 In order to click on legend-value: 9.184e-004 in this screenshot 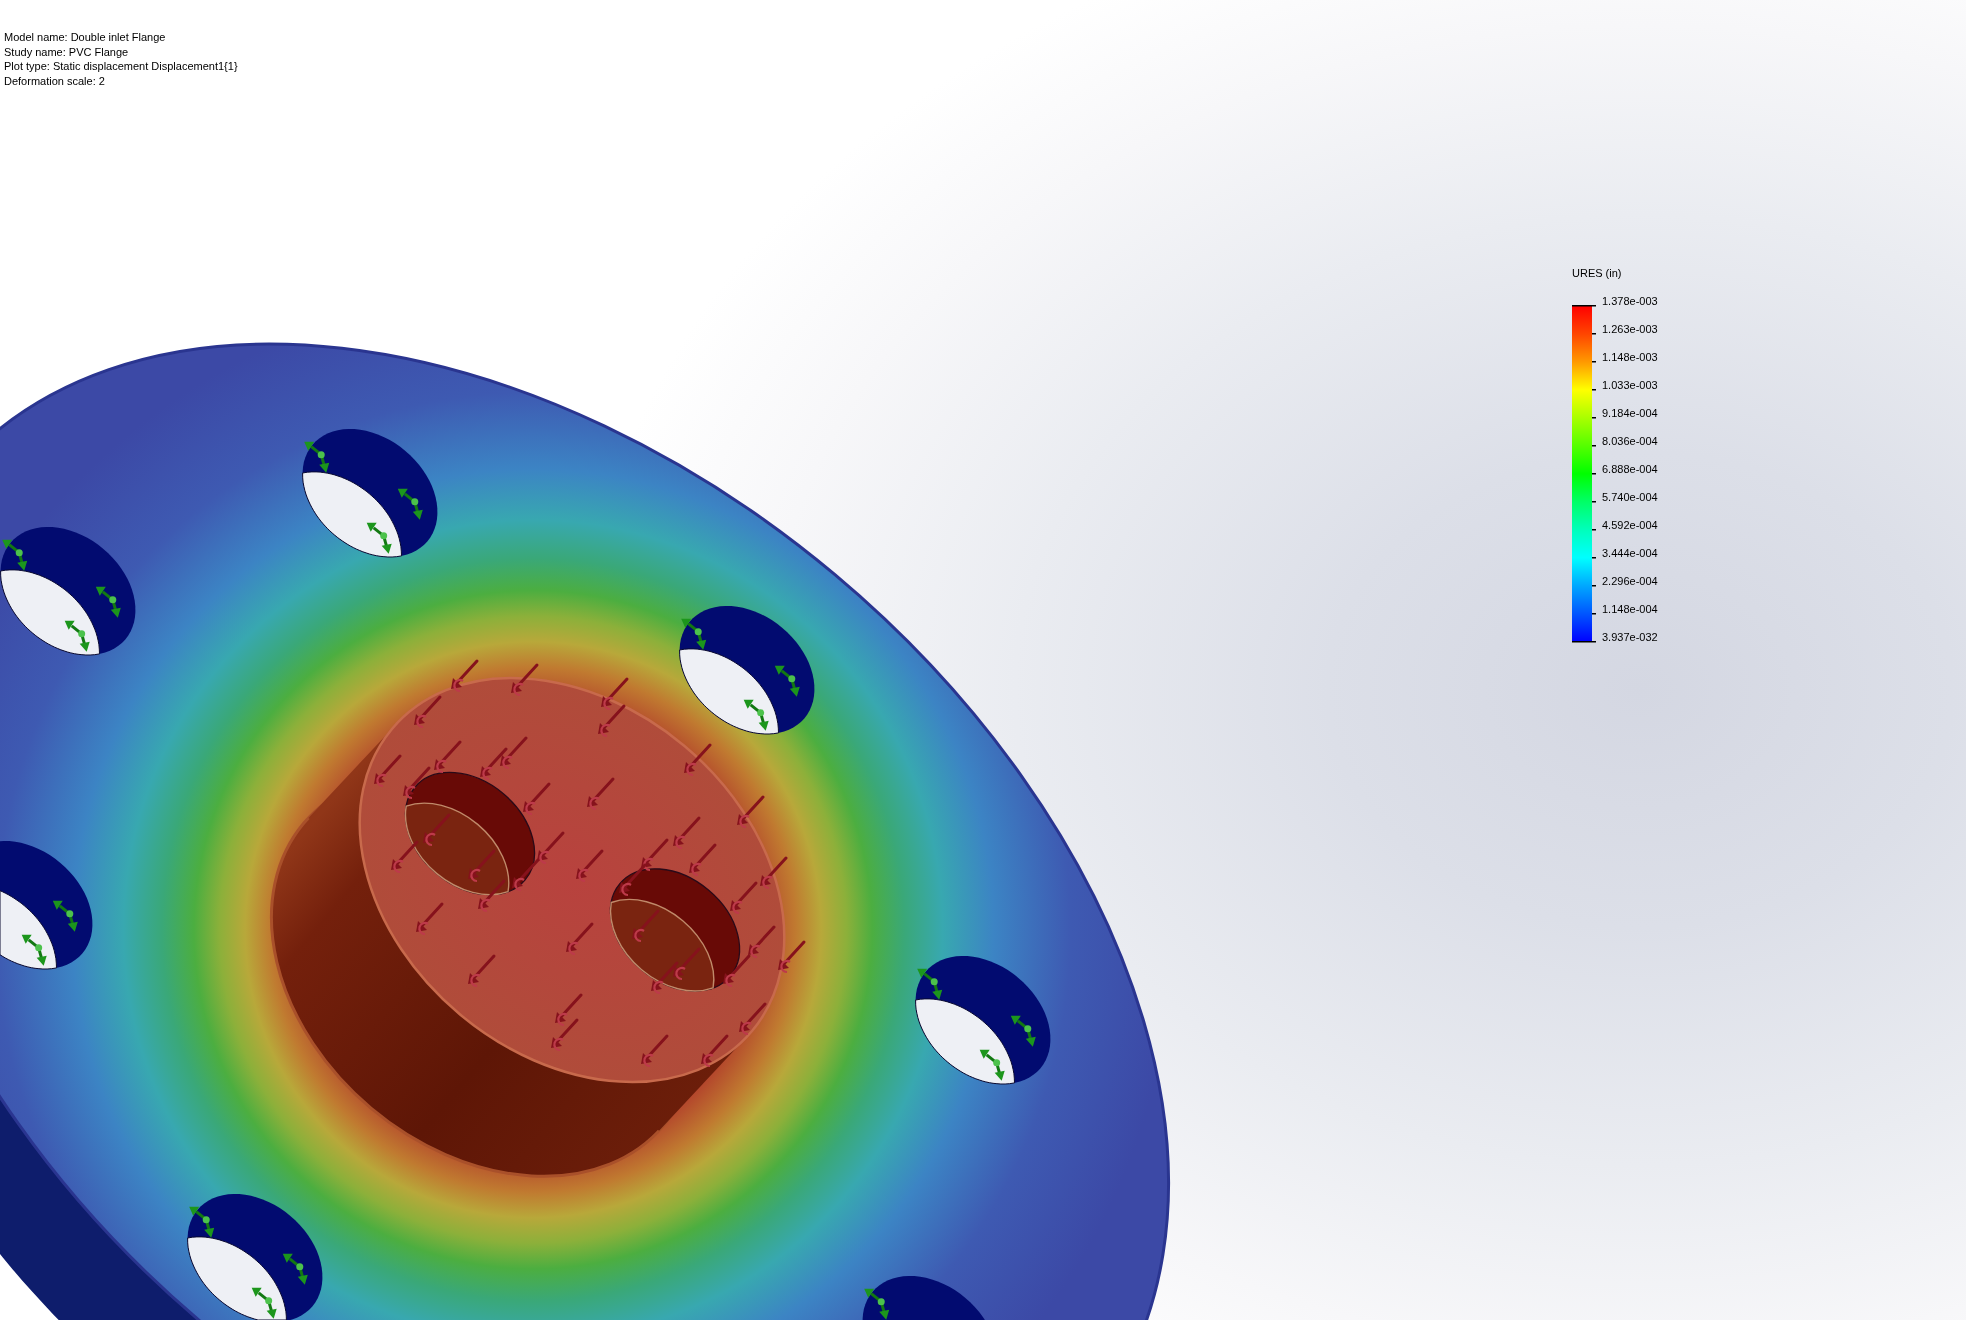, I will do `click(1630, 413)`.